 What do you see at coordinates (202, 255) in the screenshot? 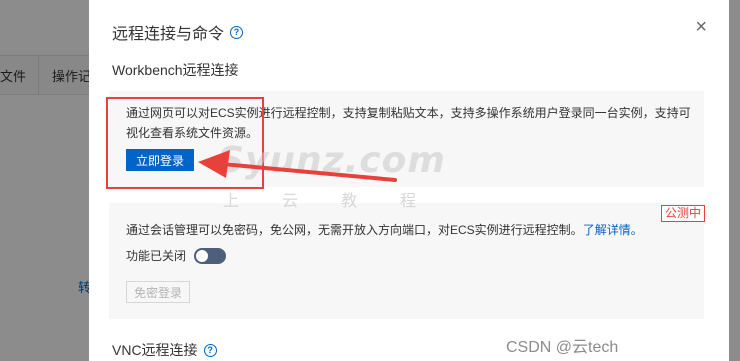
I see `toggle-knob` at bounding box center [202, 255].